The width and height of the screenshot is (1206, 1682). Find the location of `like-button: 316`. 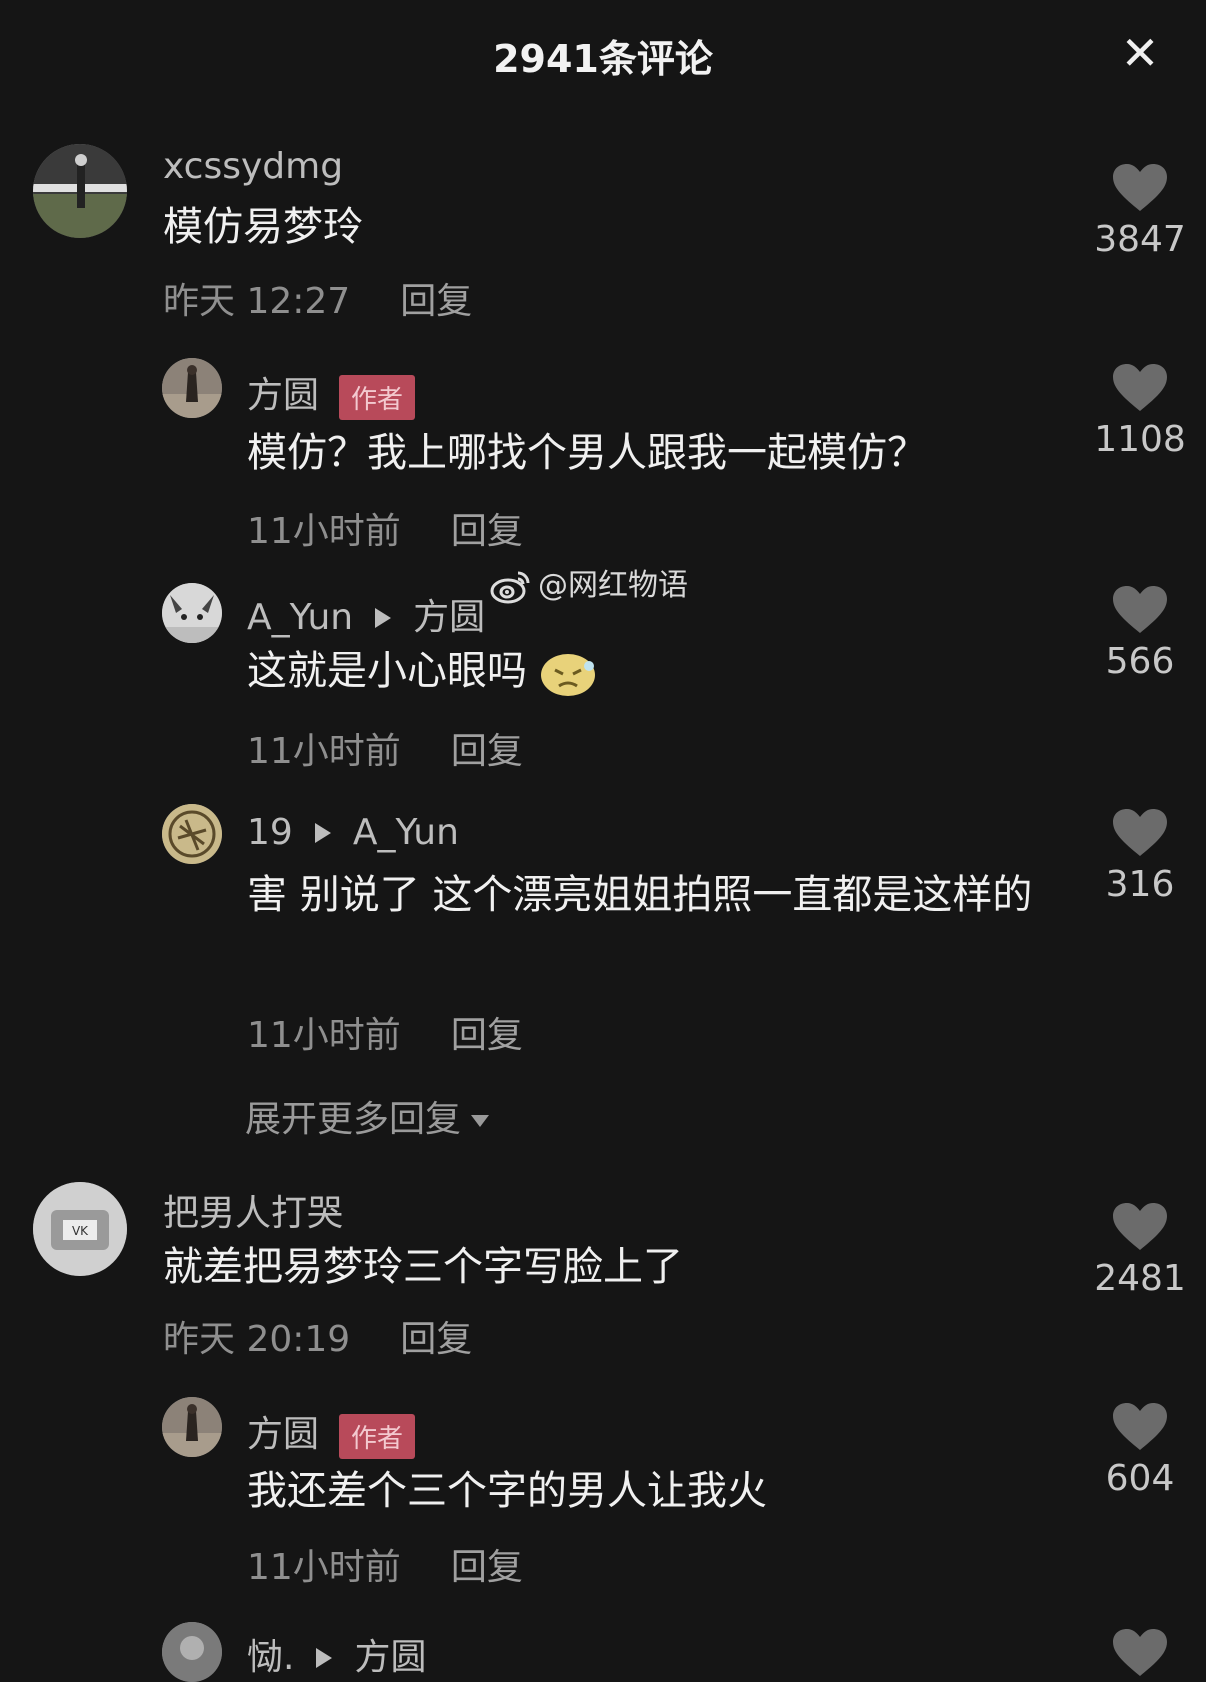

like-button: 316 is located at coordinates (1140, 856).